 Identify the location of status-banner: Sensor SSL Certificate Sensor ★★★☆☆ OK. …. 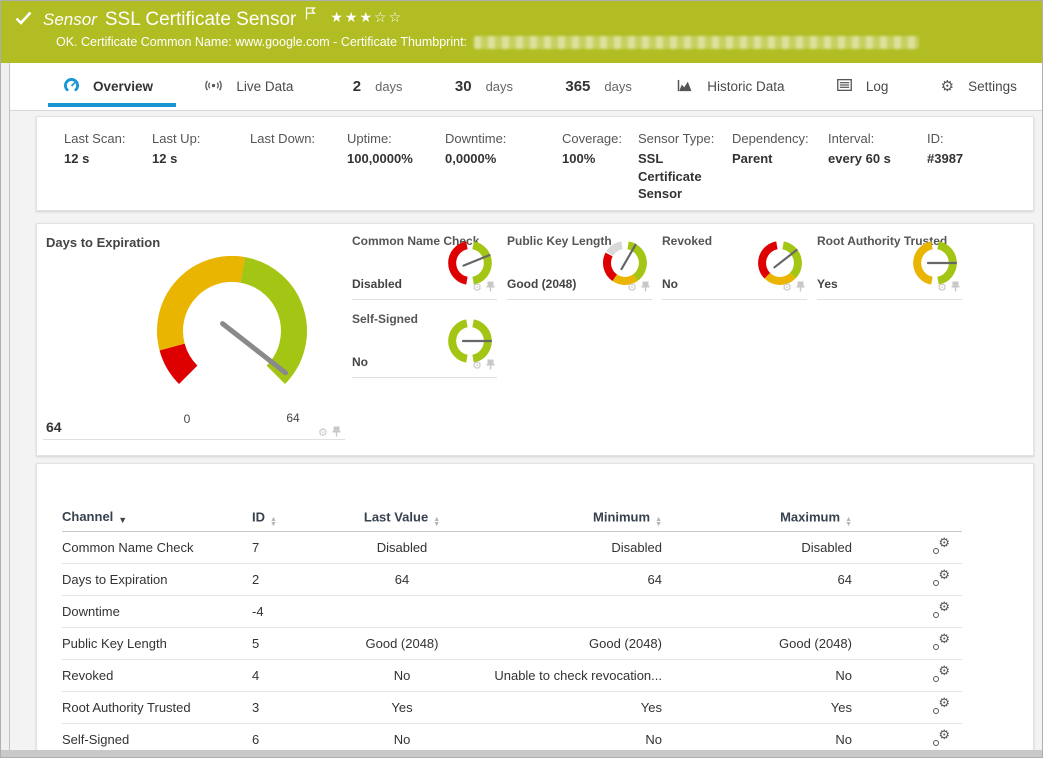
(521, 32).